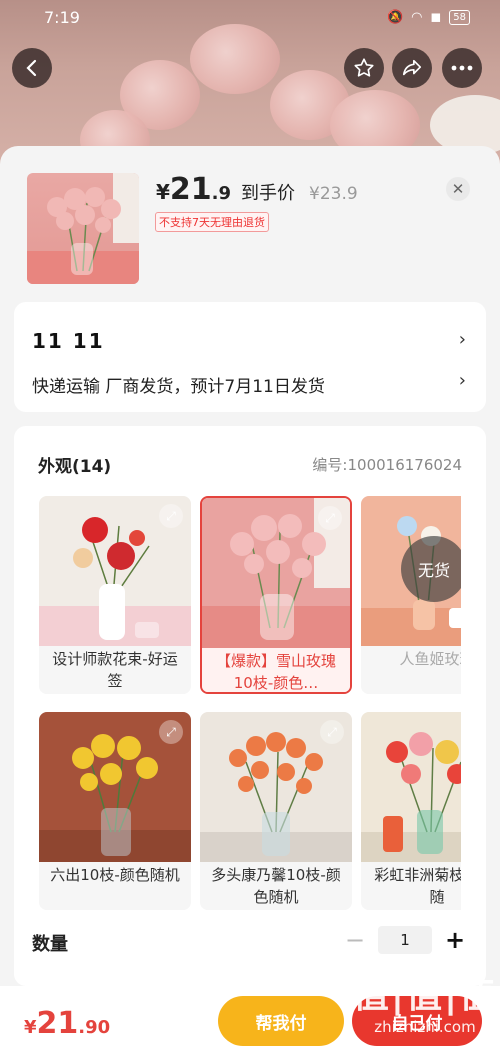 Image resolution: width=500 pixels, height=1056 pixels. I want to click on product-summary: ¥ 21 .9 到手价 ¥23.9 不支持7天无理由退货 ✕, so click(250, 221).